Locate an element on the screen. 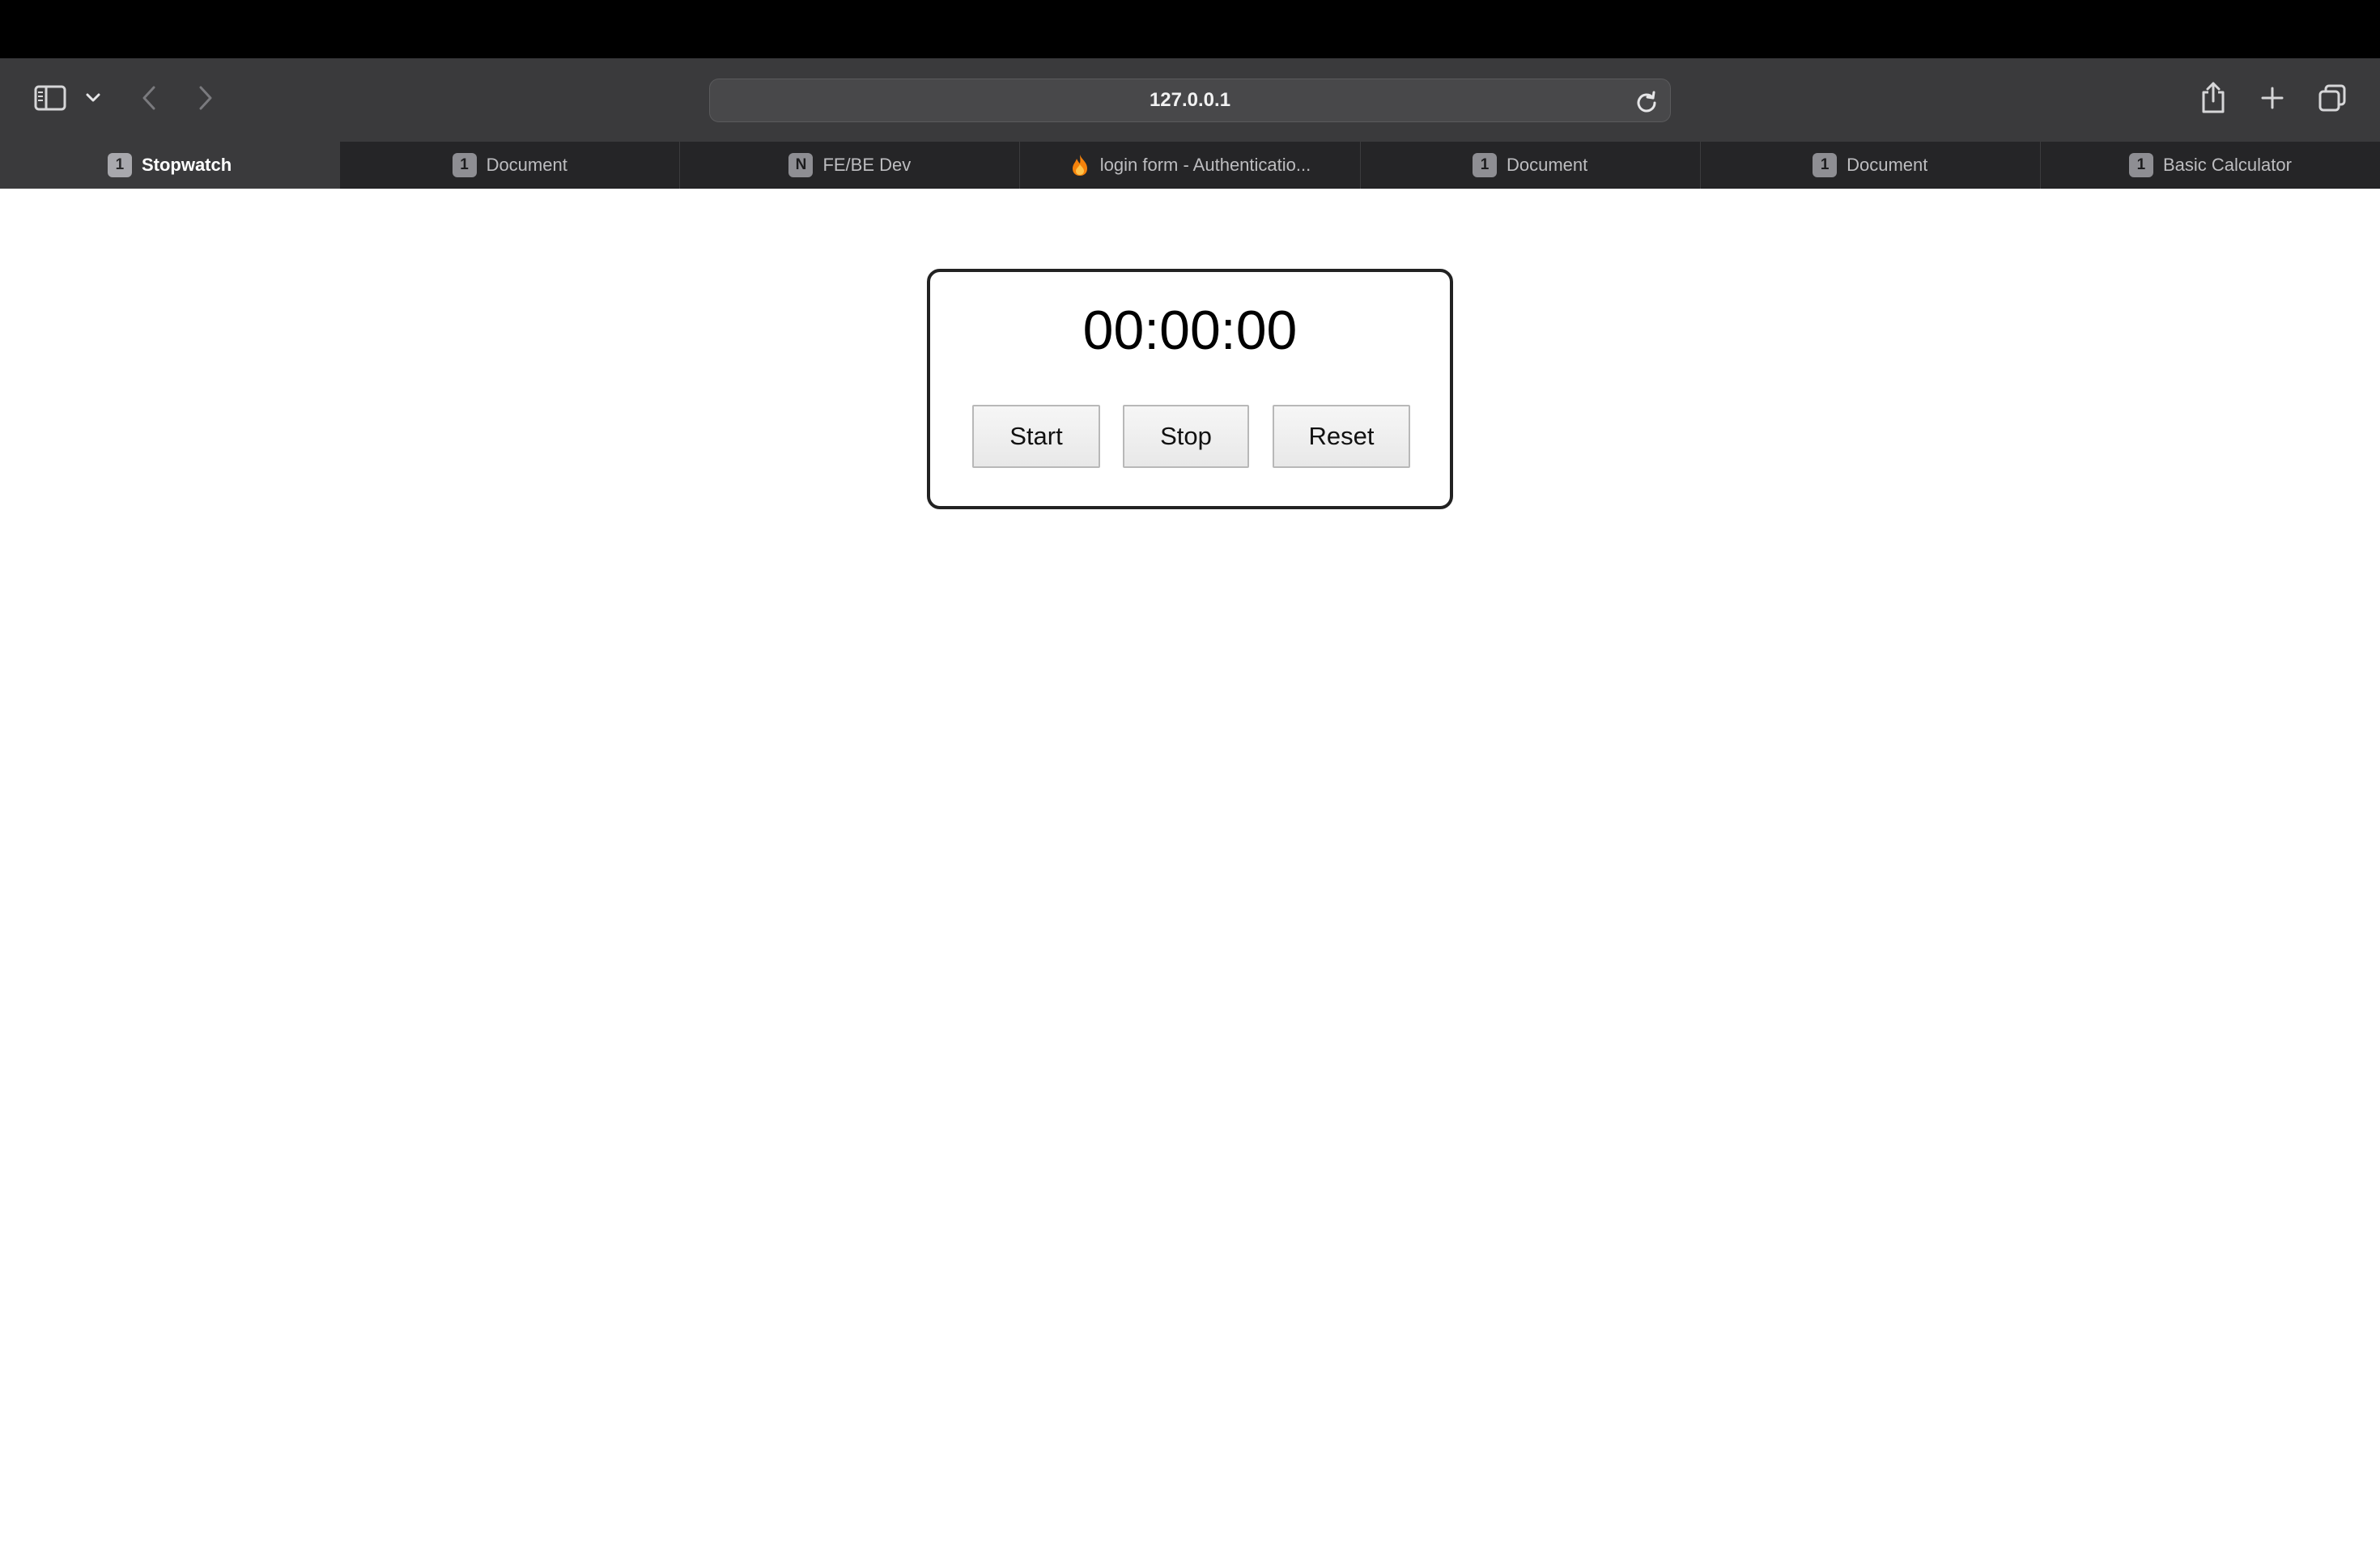 The width and height of the screenshot is (2380, 1548). chevron-down-icon is located at coordinates (93, 97).